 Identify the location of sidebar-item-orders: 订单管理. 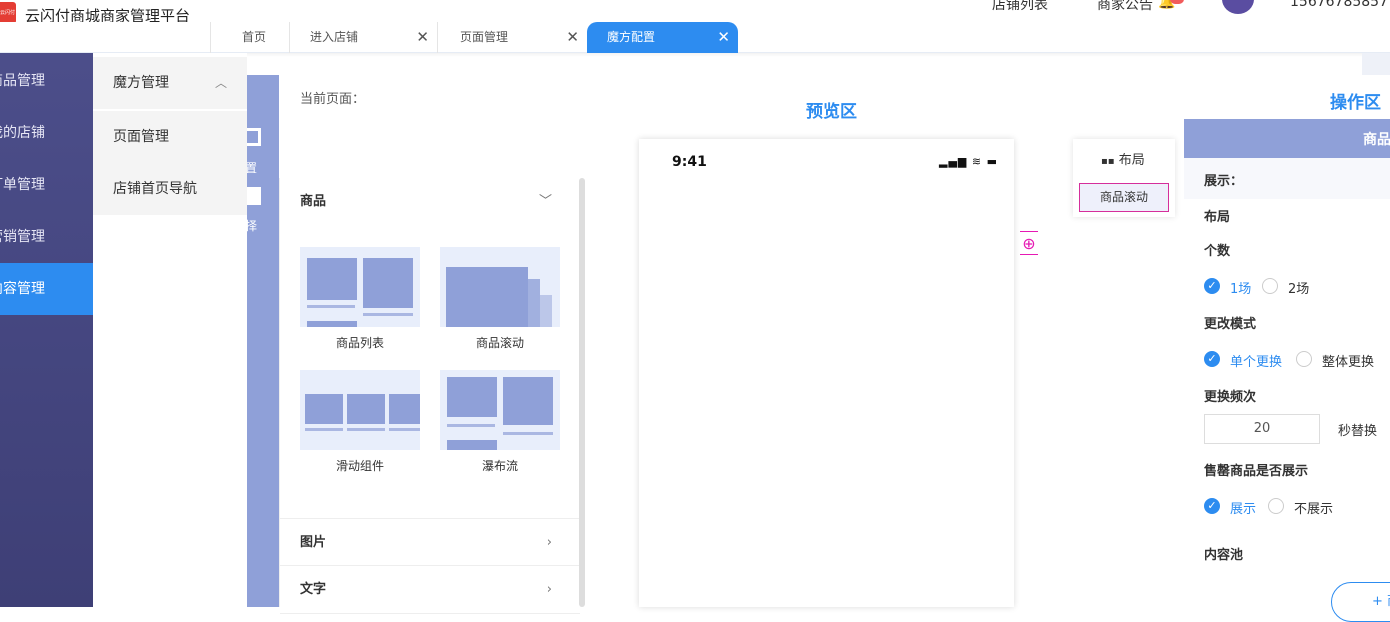
(46, 185).